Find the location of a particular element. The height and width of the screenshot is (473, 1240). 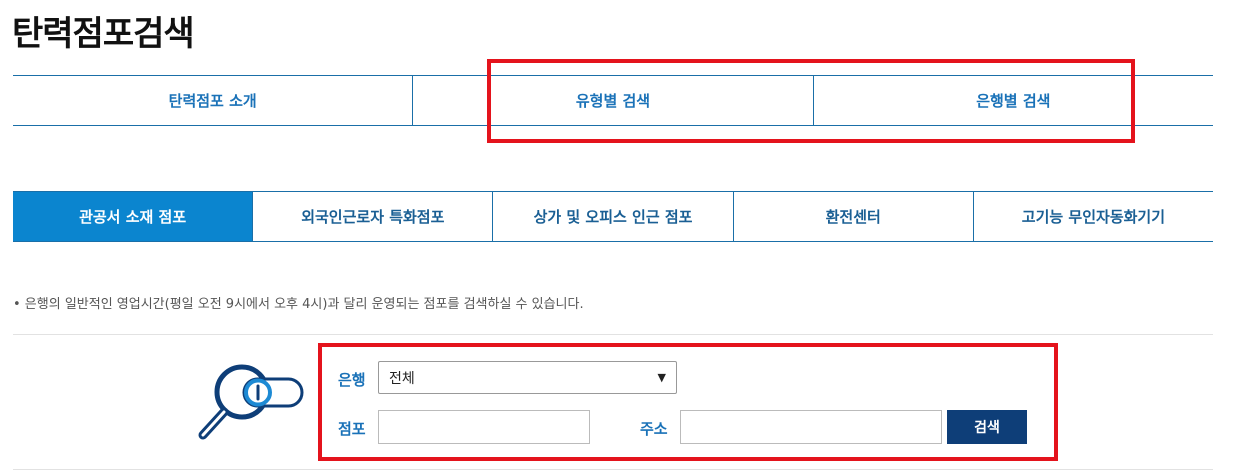

sub-tab-advanced-atm: 고기능 무인자동화기기 is located at coordinates (1093, 216).